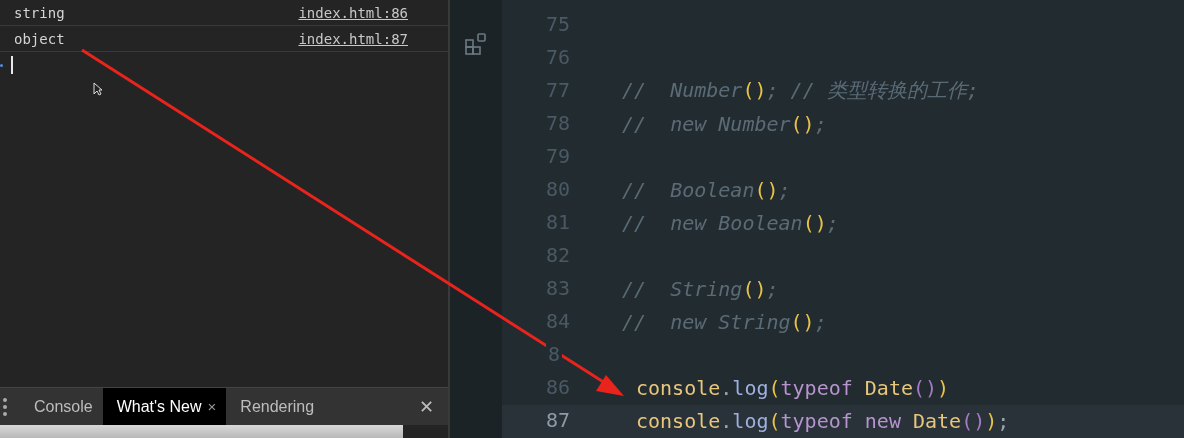 Image resolution: width=1184 pixels, height=438 pixels. I want to click on line-number: 87, so click(557, 421).